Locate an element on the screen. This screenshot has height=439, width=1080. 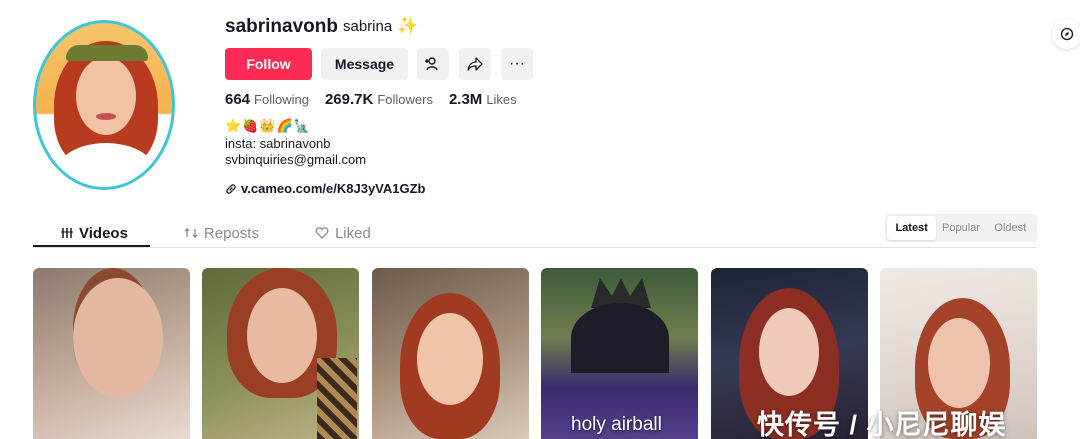
followers-label: Followers is located at coordinates (405, 99).